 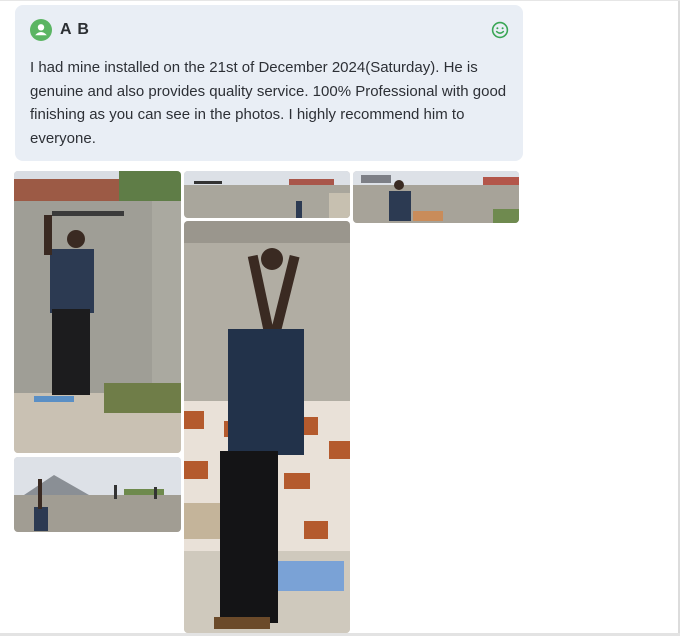 I want to click on review-author: A B, so click(x=75, y=29).